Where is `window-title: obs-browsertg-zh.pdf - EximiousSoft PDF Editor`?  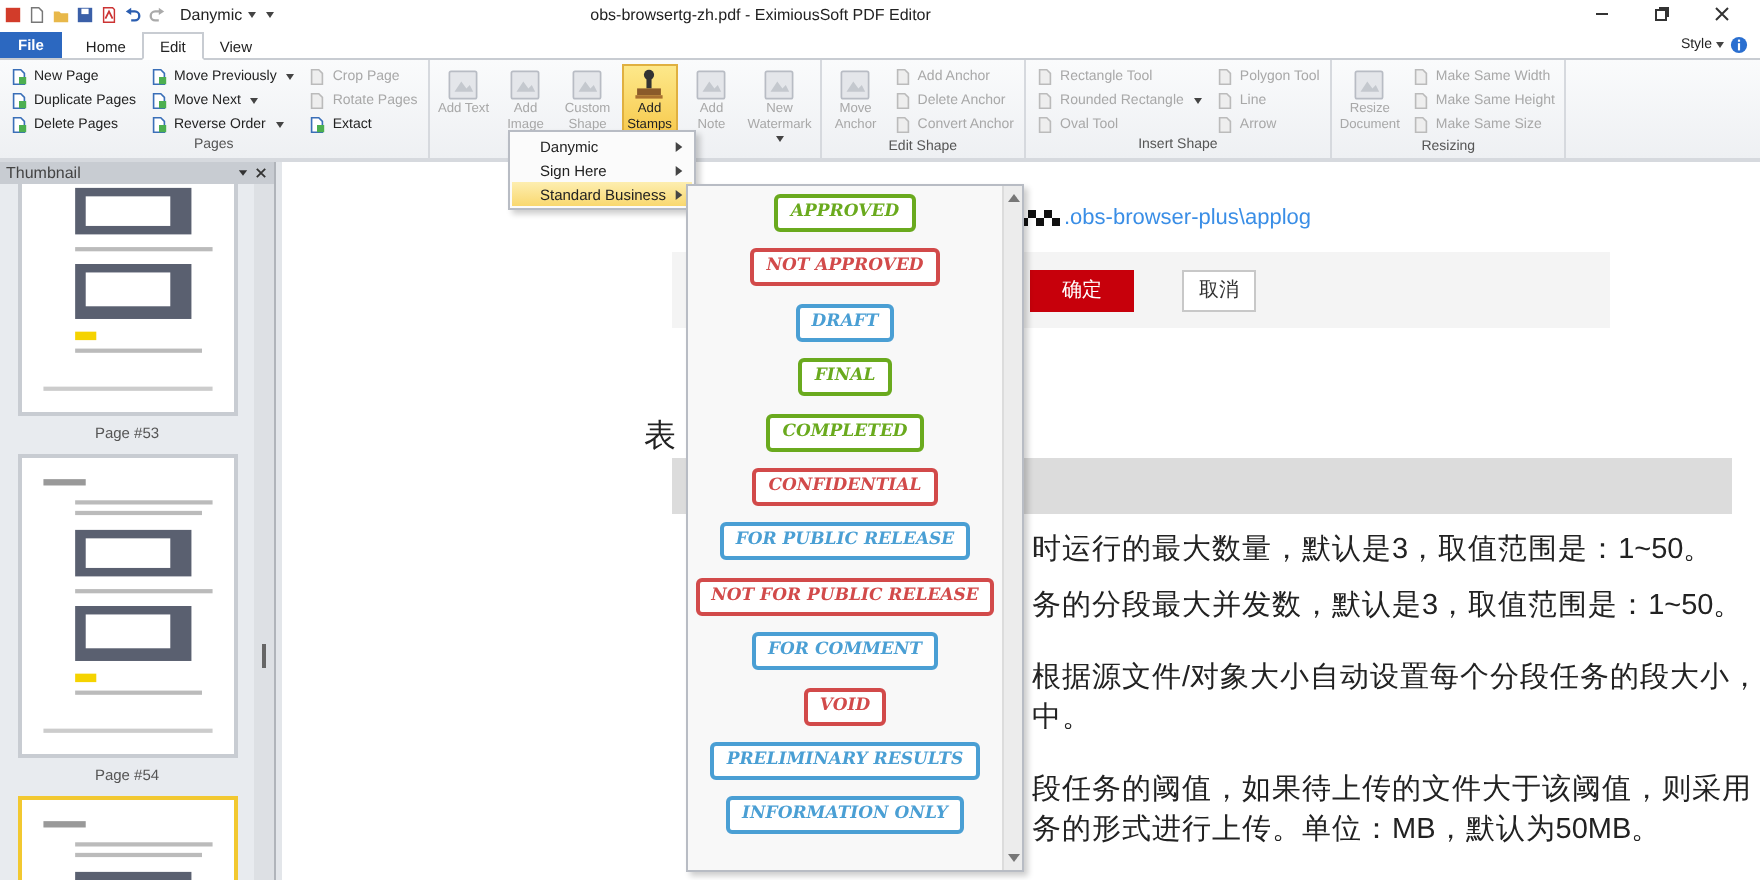 window-title: obs-browsertg-zh.pdf - EximiousSoft PDF Editor is located at coordinates (760, 14).